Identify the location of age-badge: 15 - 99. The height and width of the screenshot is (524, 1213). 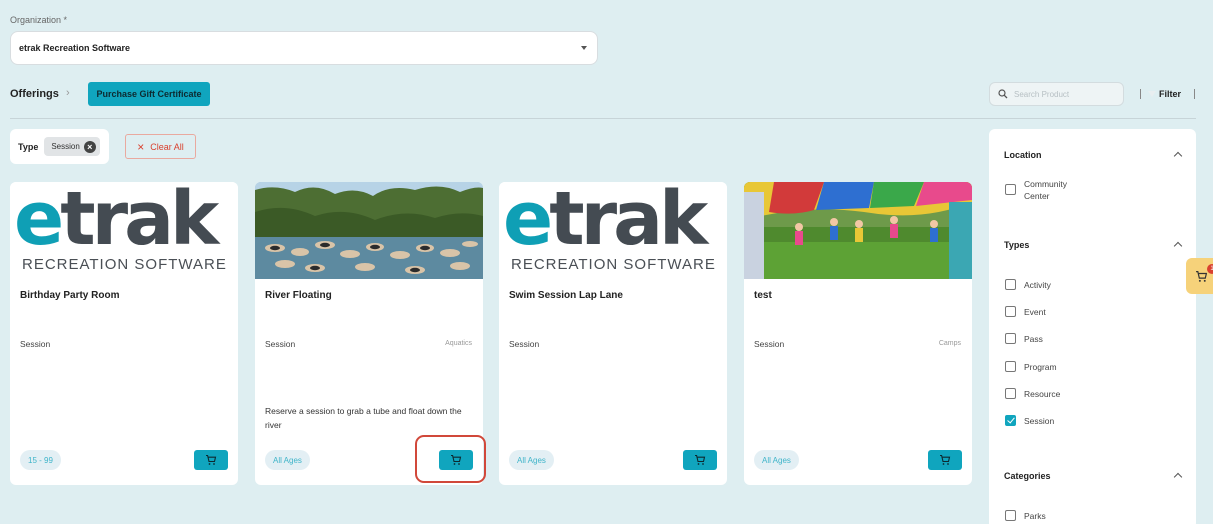
(40, 460).